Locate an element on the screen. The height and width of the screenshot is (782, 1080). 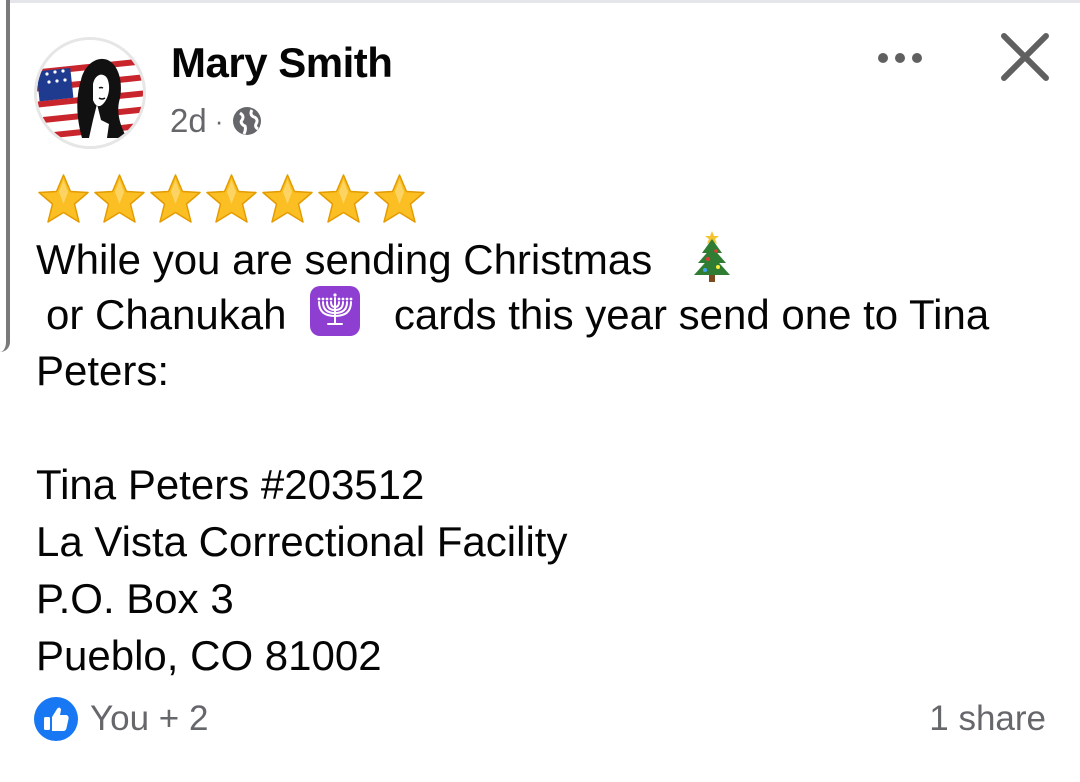
avatar-image is located at coordinates (90, 93).